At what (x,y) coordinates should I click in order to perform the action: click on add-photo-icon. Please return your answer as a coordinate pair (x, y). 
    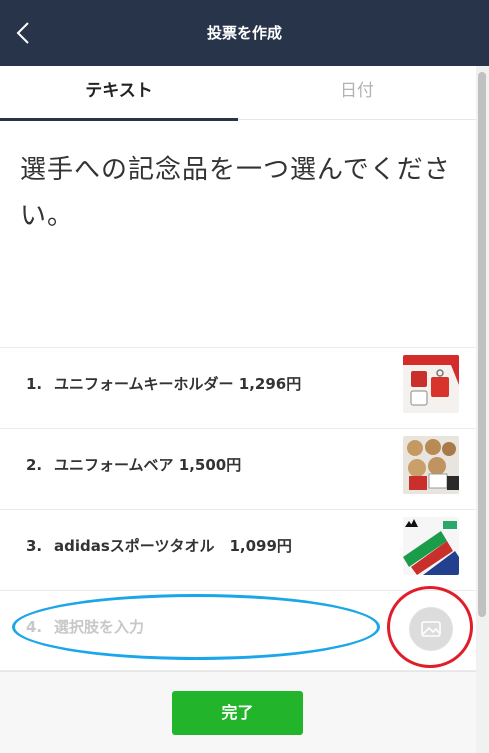
    Looking at the image, I should click on (431, 629).